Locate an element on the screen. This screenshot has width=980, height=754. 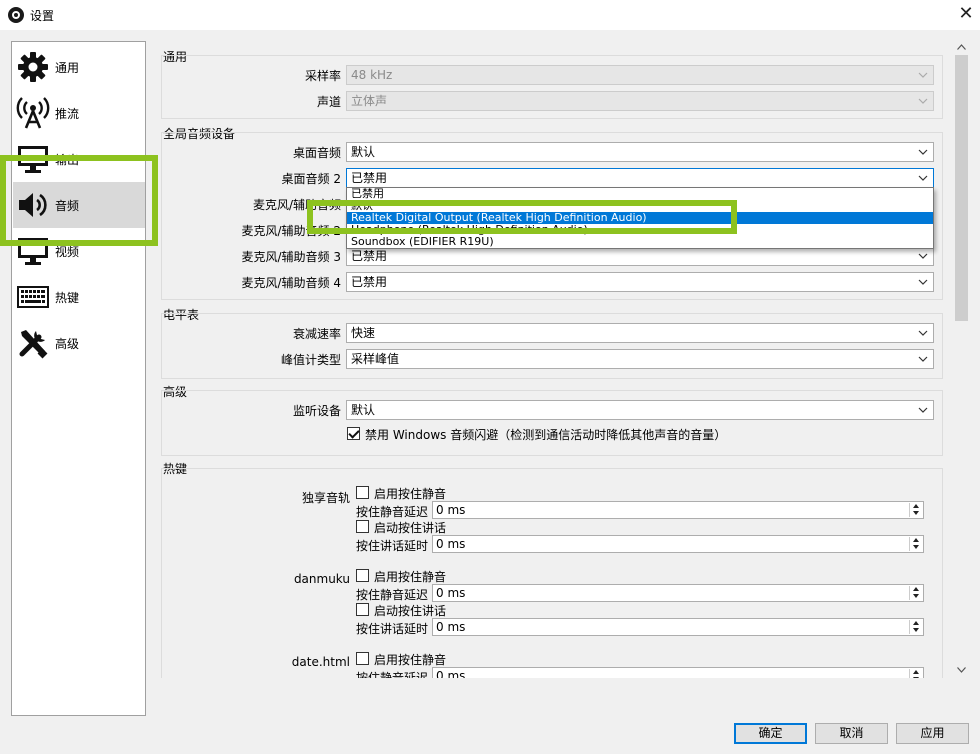
sidebar-item-label: 推流 is located at coordinates (67, 114).